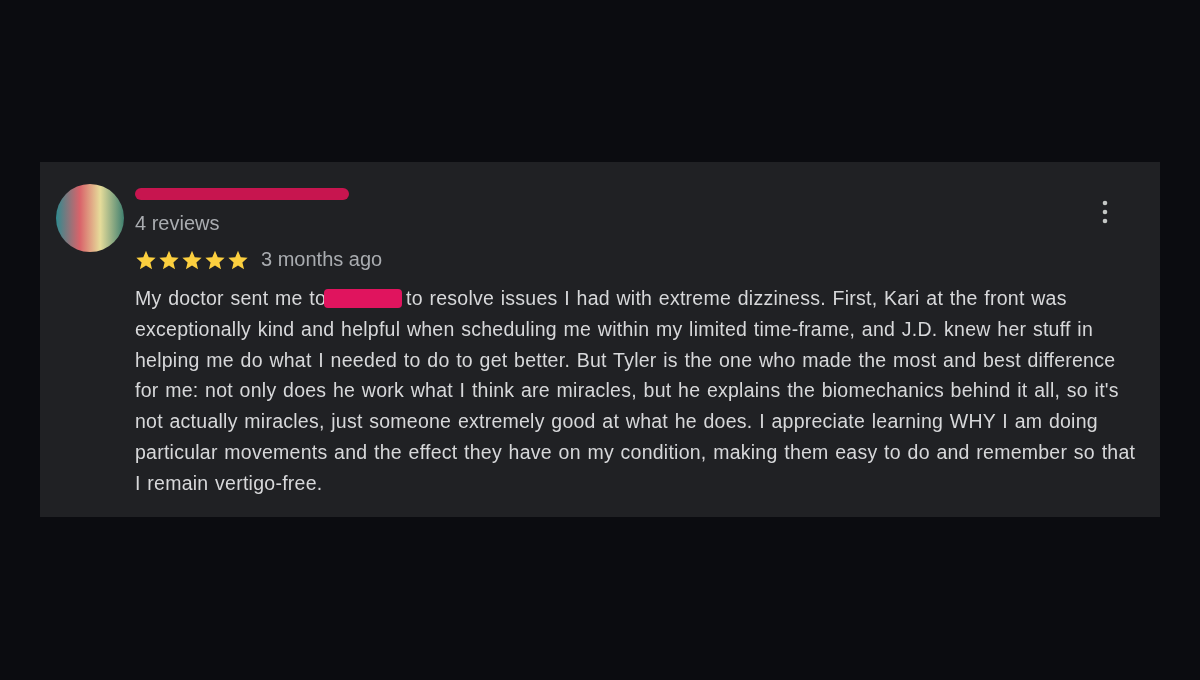 The width and height of the screenshot is (1200, 680). What do you see at coordinates (322, 259) in the screenshot?
I see `review-date: 3 months ago` at bounding box center [322, 259].